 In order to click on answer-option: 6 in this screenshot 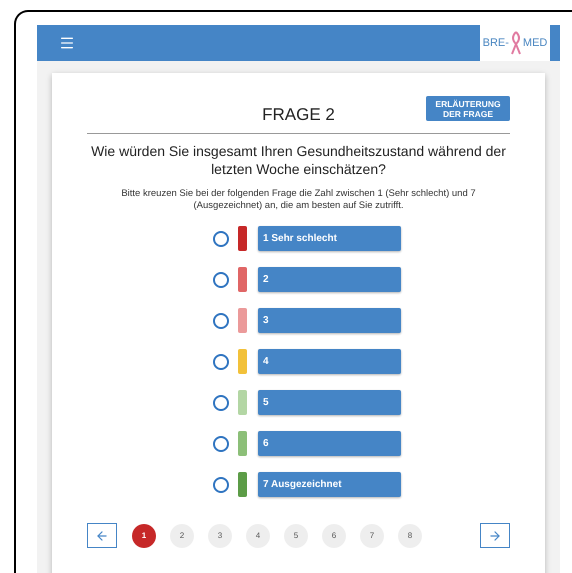, I will do `click(329, 443)`.